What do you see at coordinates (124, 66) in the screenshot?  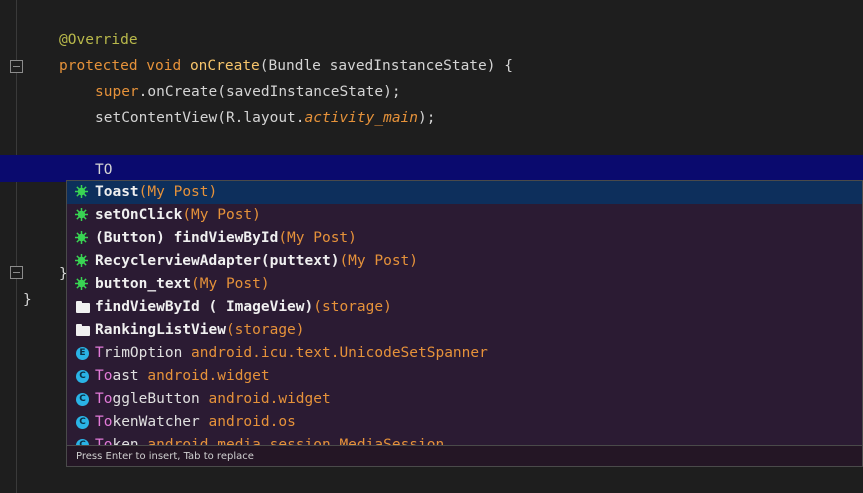 I see `keyword: protected void` at bounding box center [124, 66].